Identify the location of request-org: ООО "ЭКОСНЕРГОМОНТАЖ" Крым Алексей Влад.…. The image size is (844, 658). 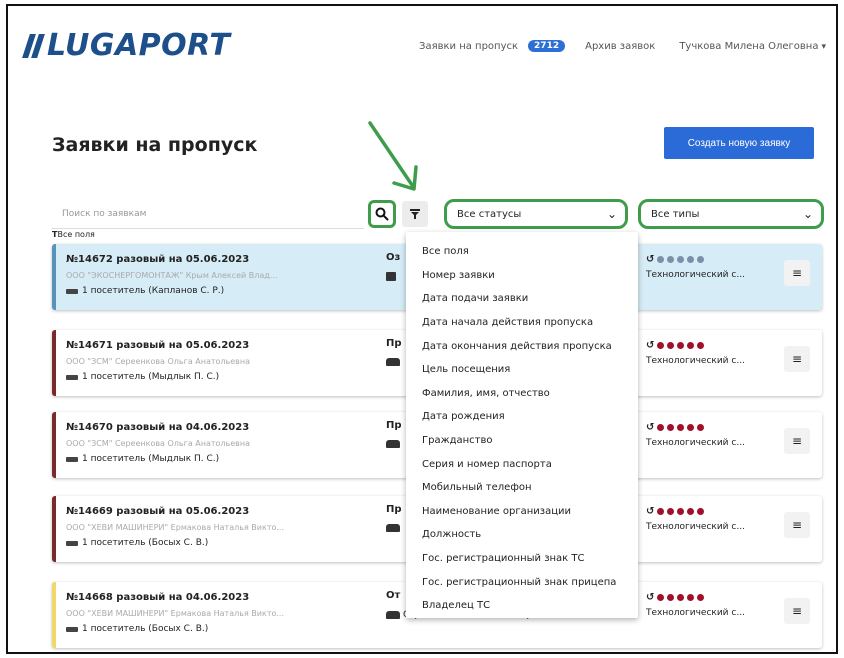
(172, 275).